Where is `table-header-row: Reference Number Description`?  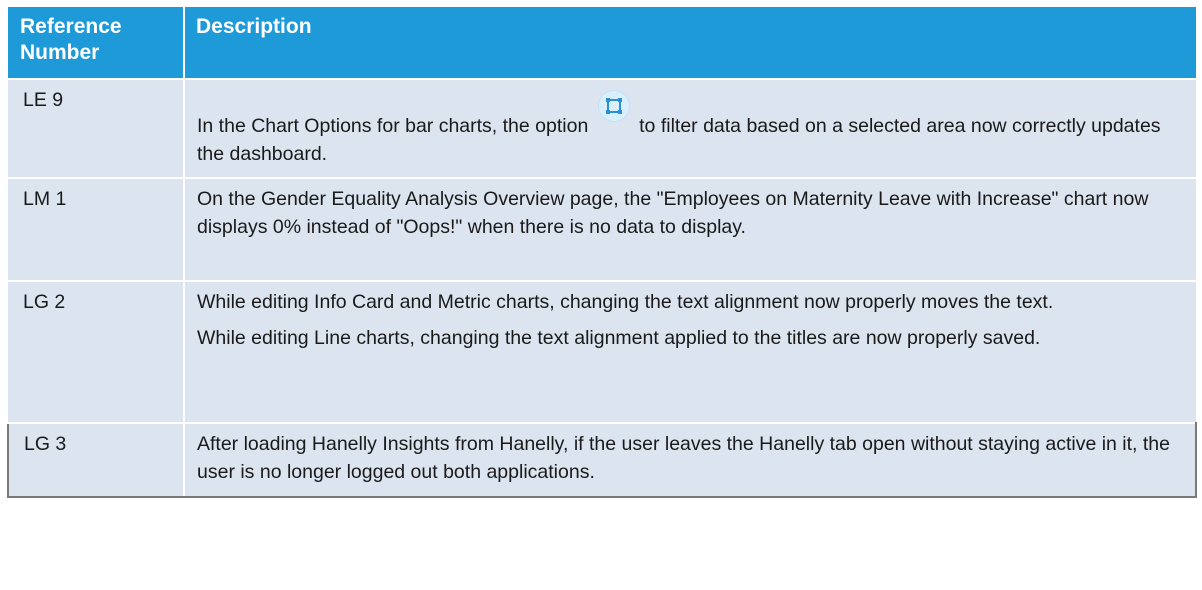
table-header-row: Reference Number Description is located at coordinates (602, 43).